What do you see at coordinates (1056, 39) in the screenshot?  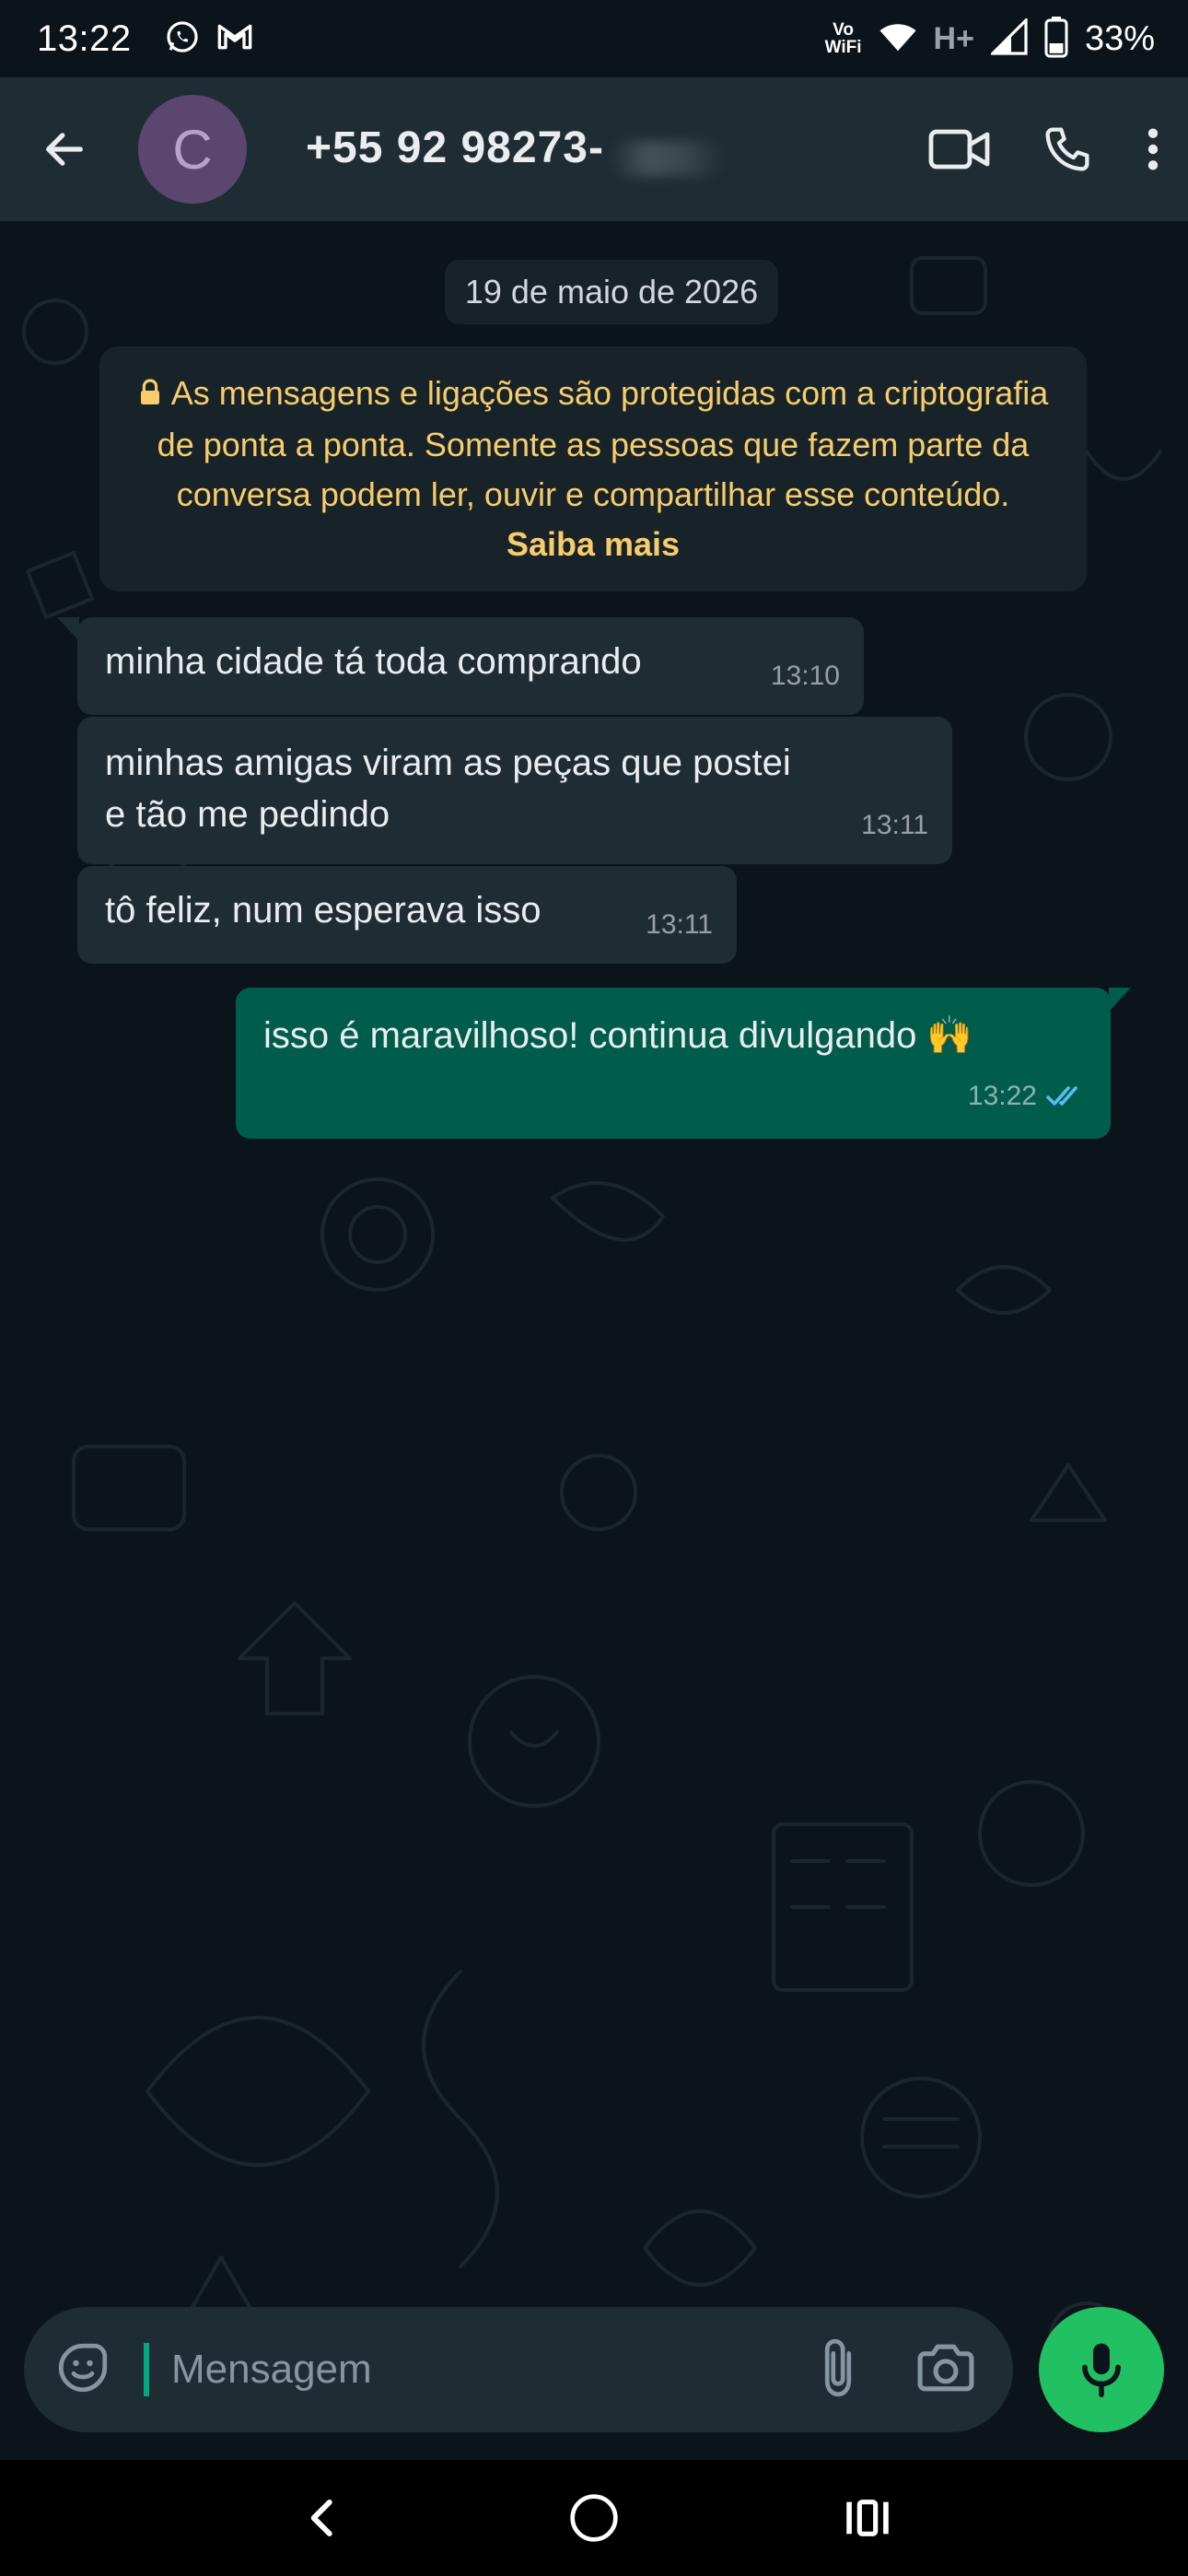 I see `battery-icon` at bounding box center [1056, 39].